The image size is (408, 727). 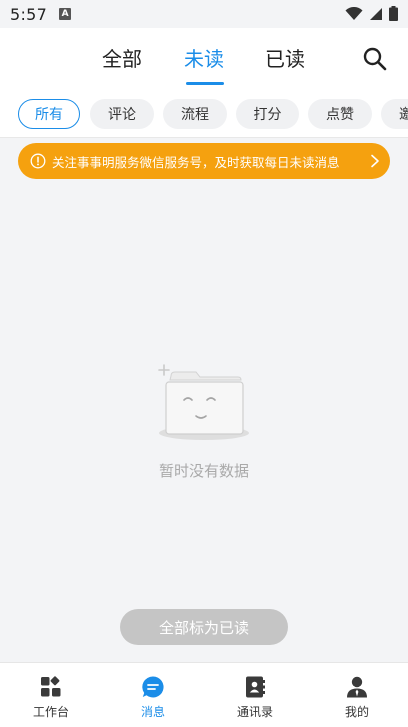 I want to click on battery-icon, so click(x=393, y=13).